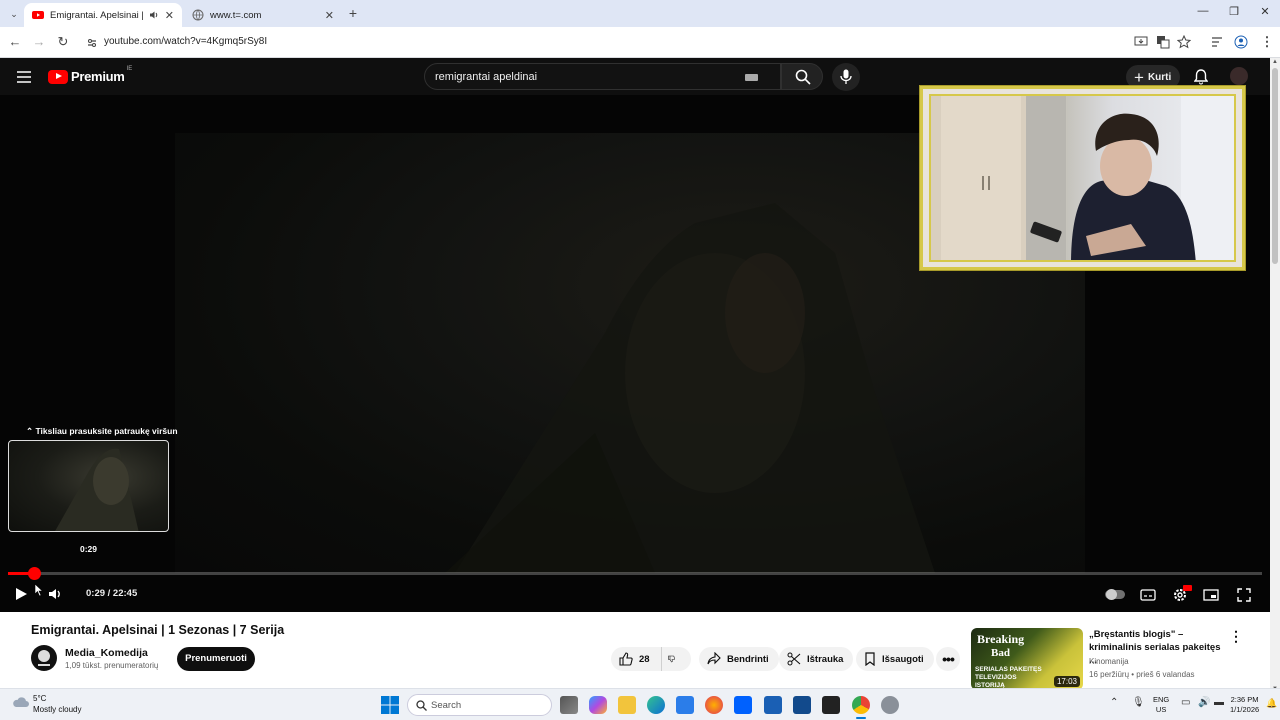  What do you see at coordinates (216, 659) in the screenshot?
I see `subscribe-button: Prenumeruoti` at bounding box center [216, 659].